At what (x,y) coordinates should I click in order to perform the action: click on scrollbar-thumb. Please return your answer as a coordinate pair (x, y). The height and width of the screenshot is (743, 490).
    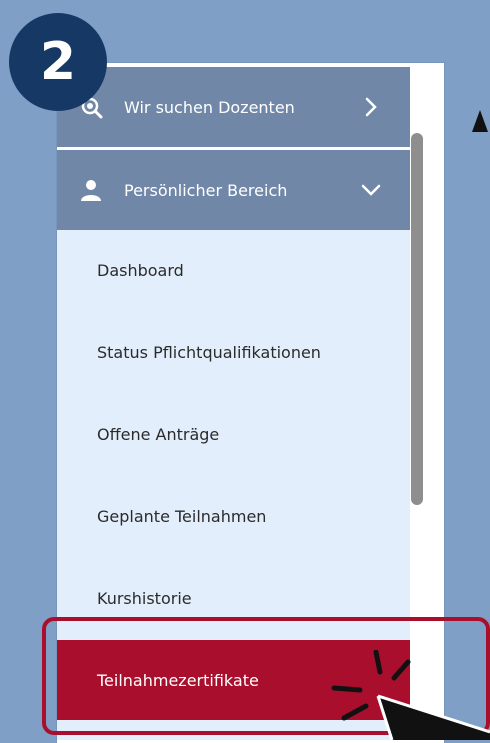
    Looking at the image, I should click on (417, 319).